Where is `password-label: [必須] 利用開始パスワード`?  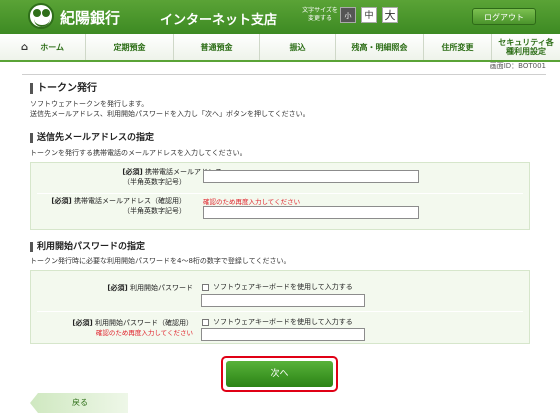 password-label: [必須] 利用開始パスワード is located at coordinates (150, 288).